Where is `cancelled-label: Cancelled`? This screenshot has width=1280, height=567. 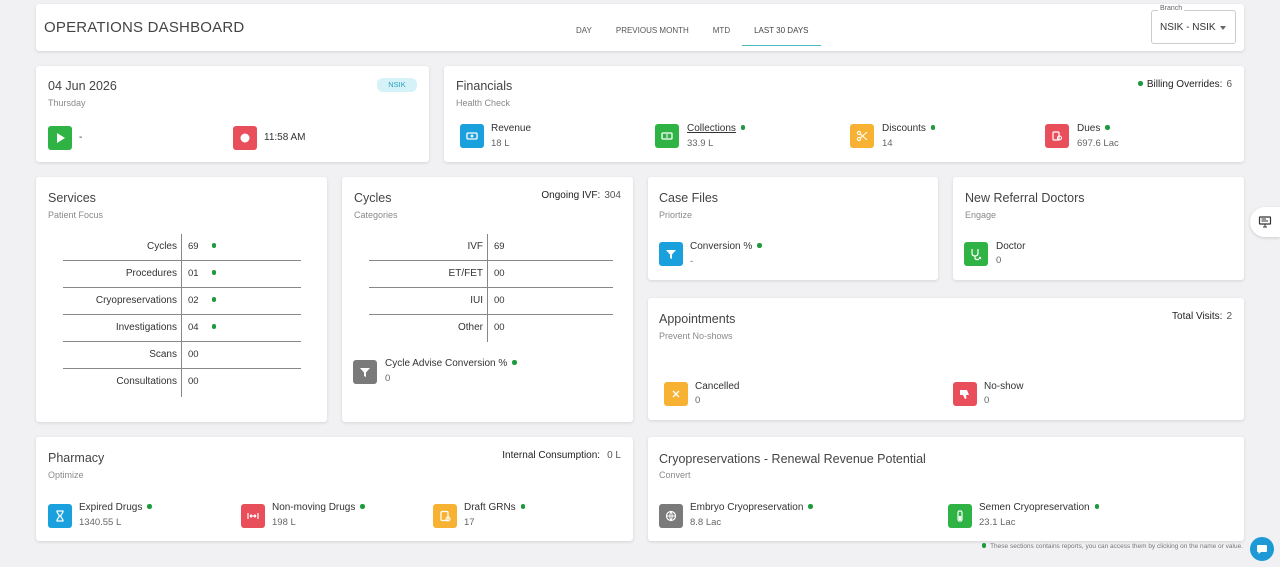 cancelled-label: Cancelled is located at coordinates (717, 386).